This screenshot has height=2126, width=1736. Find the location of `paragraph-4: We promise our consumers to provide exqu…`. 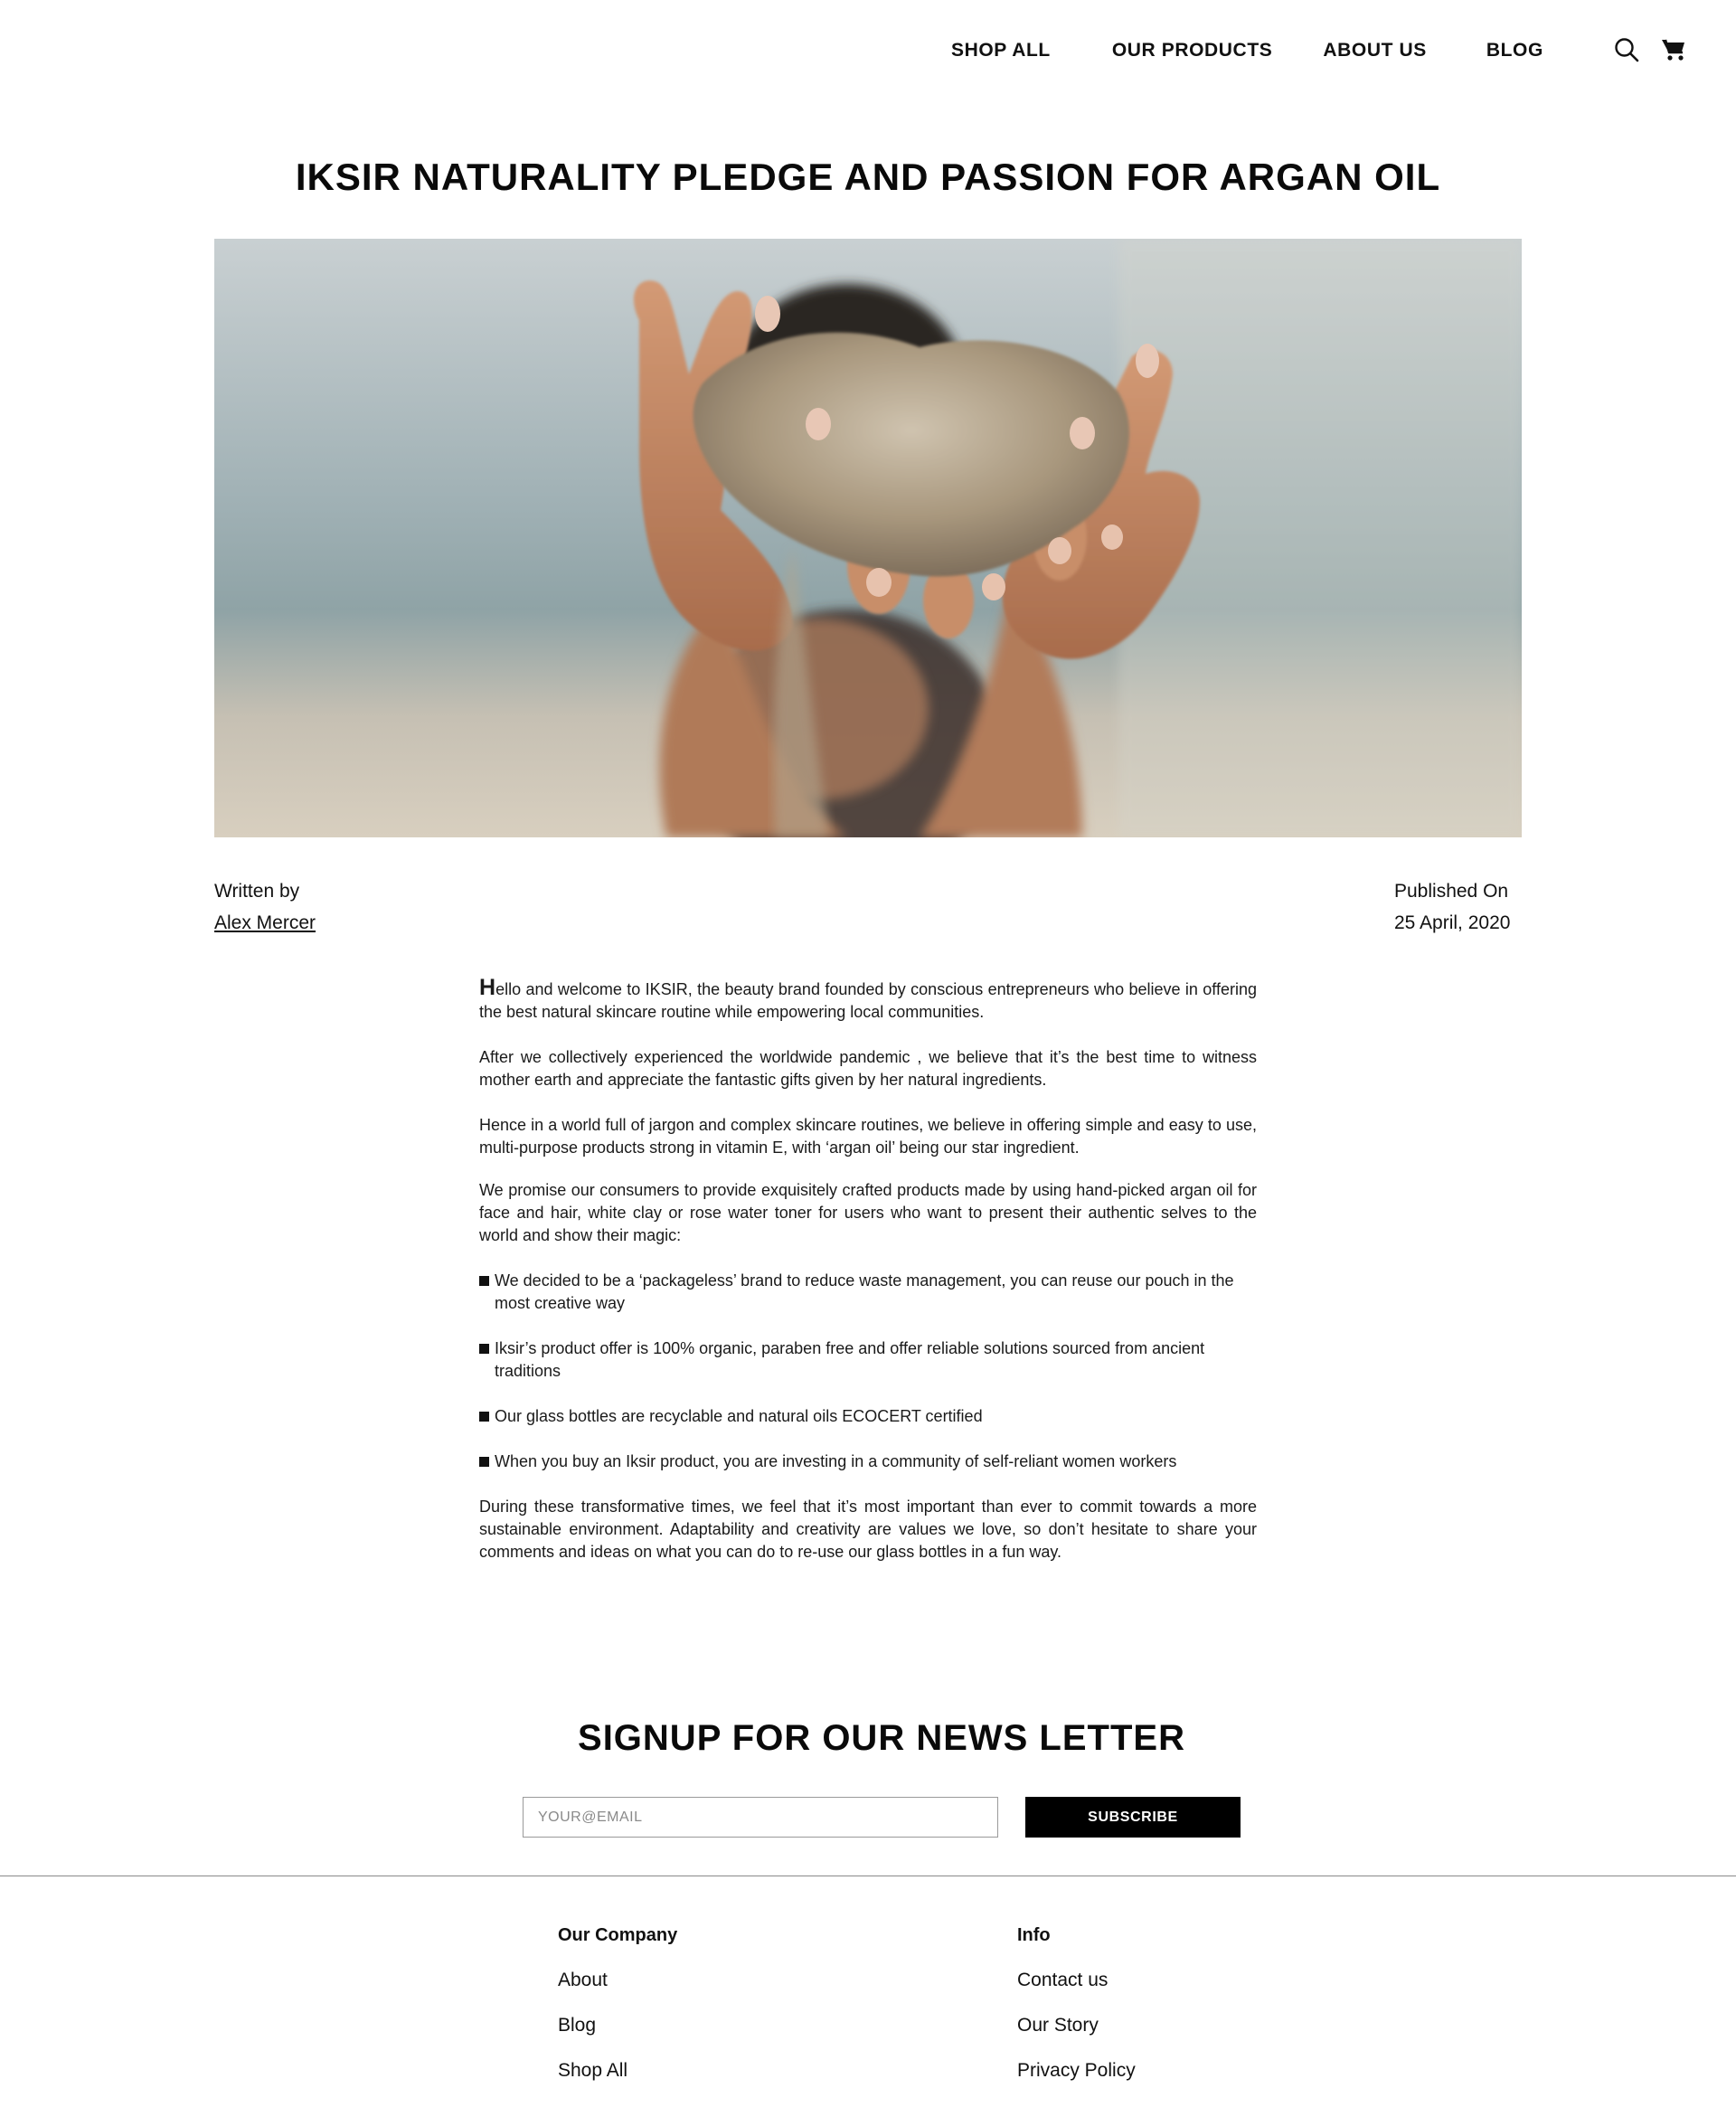

paragraph-4: We promise our consumers to provide exqu… is located at coordinates (868, 1212).